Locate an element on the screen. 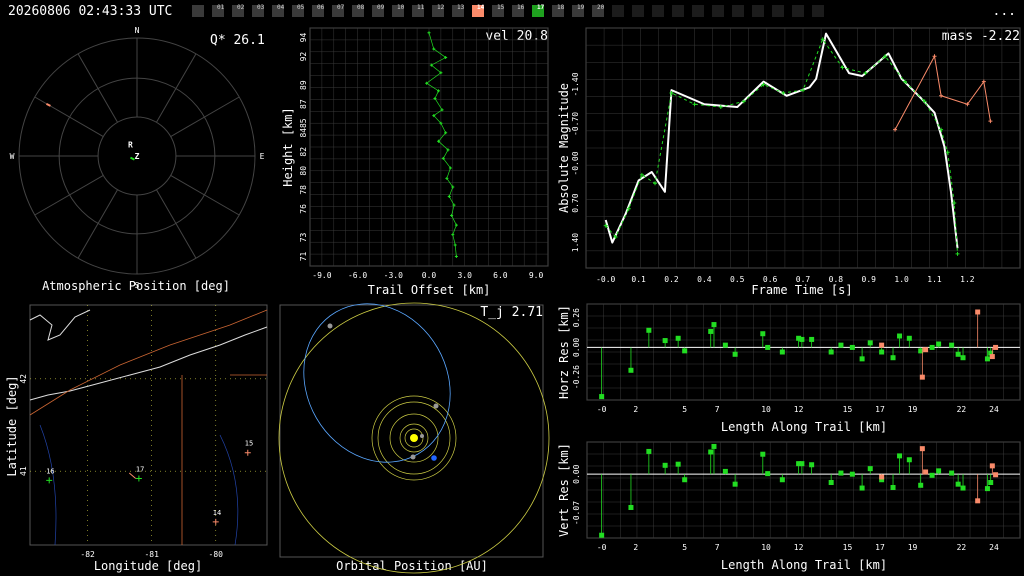 This screenshot has height=576, width=1024. horz-ylabel: Horz Res [km] is located at coordinates (564, 352).